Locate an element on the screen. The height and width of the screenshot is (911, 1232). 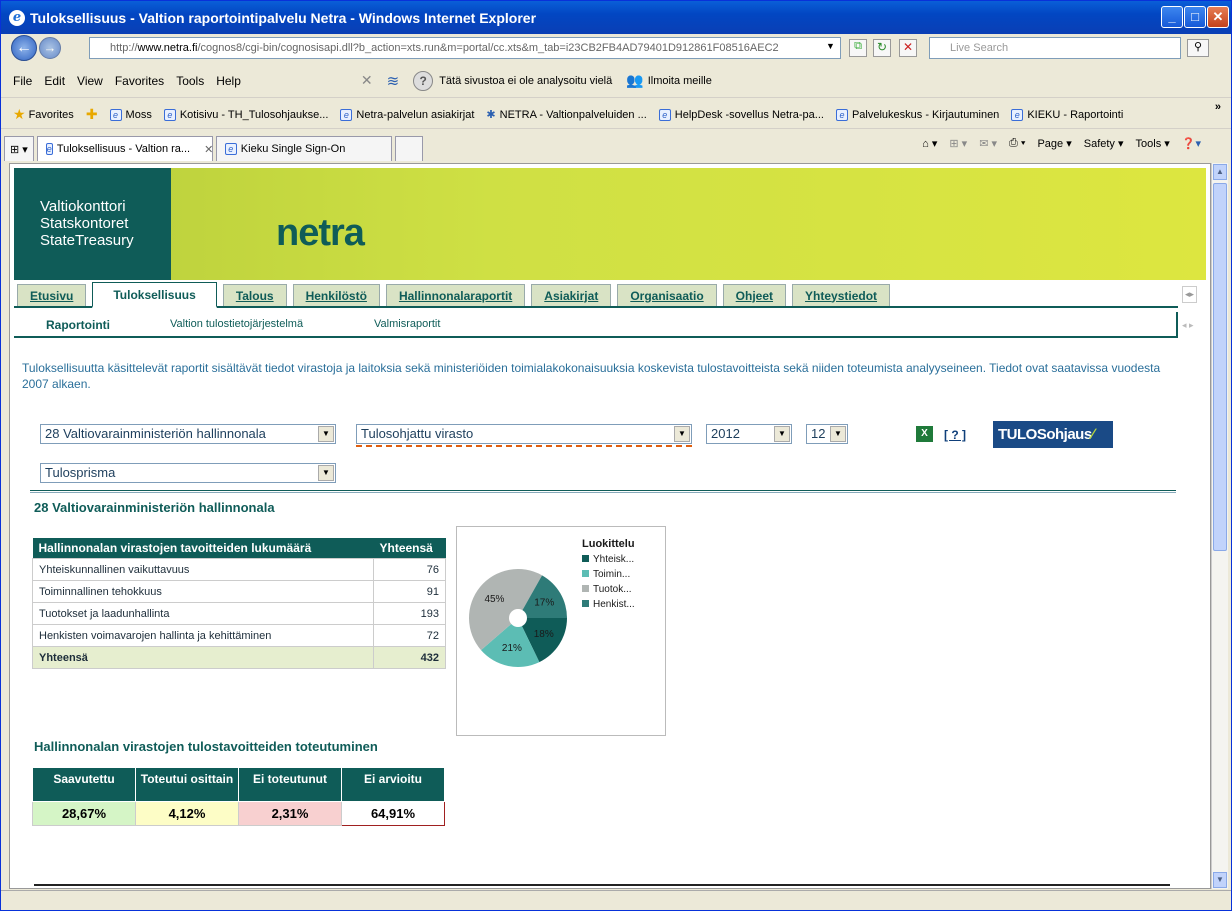
tab-label: Kieku Single Sign-On is located at coordinates (293, 149).